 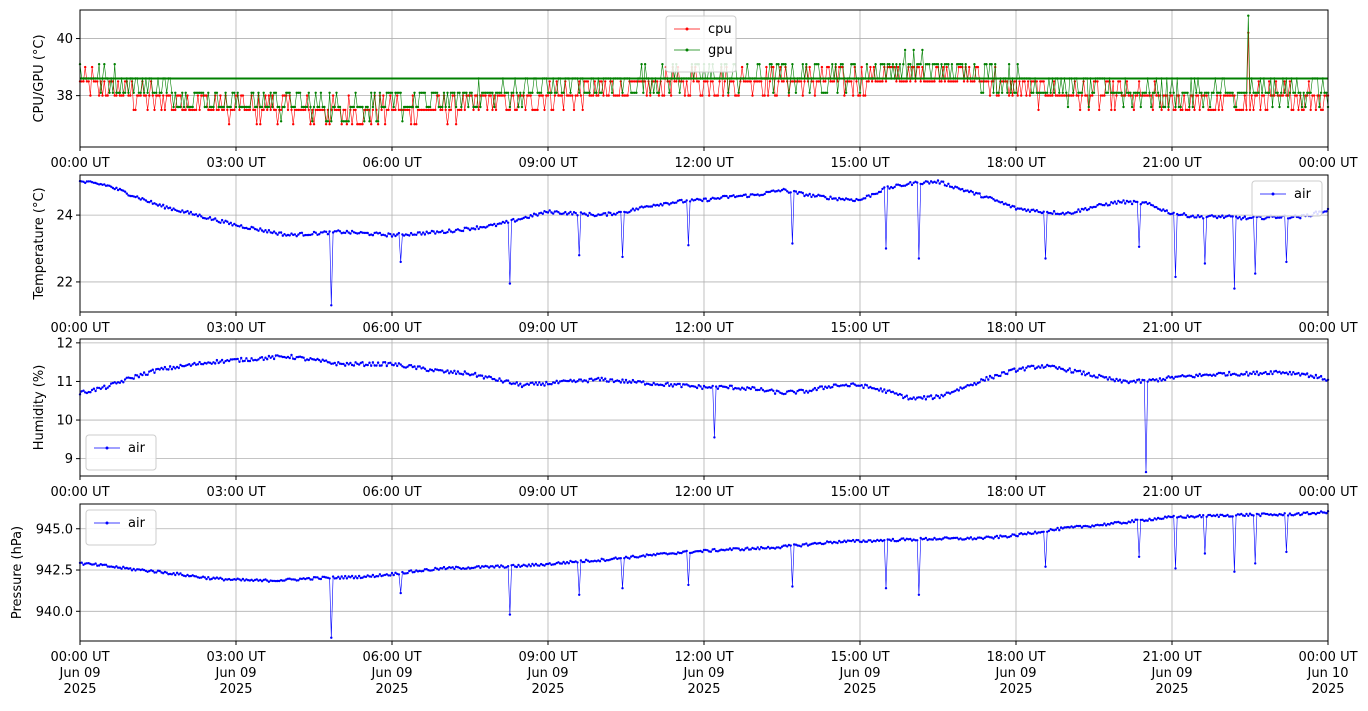 What do you see at coordinates (235, 657) in the screenshot?
I see `x-tick-label: 03:00 UT` at bounding box center [235, 657].